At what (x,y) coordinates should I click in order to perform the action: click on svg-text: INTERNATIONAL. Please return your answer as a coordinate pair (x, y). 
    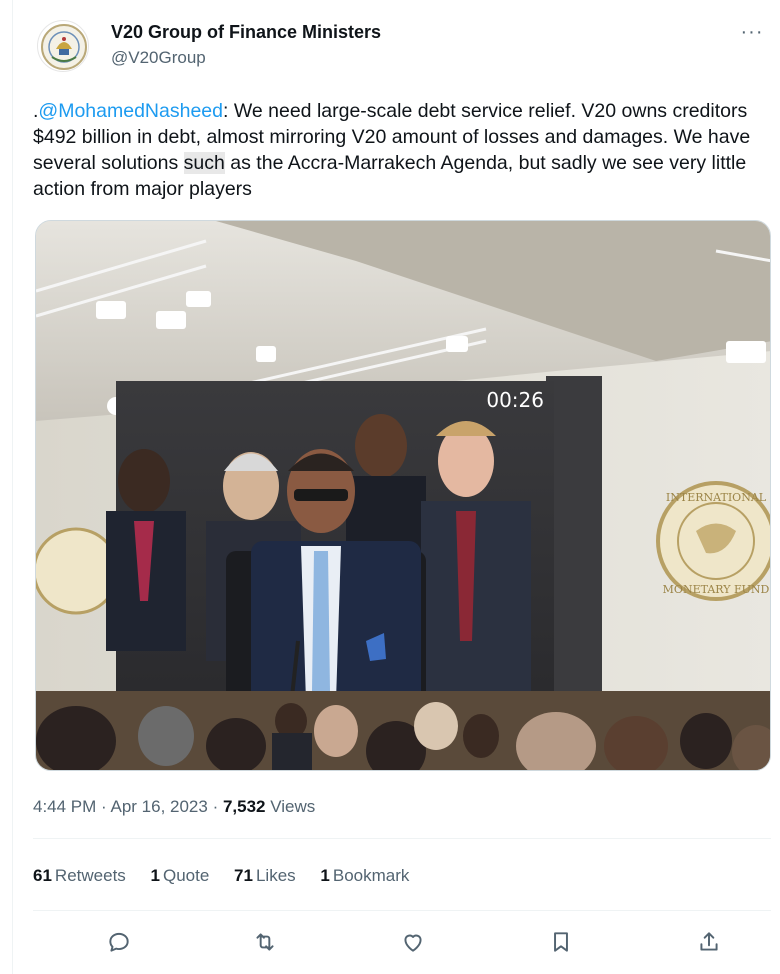
    Looking at the image, I should click on (716, 497).